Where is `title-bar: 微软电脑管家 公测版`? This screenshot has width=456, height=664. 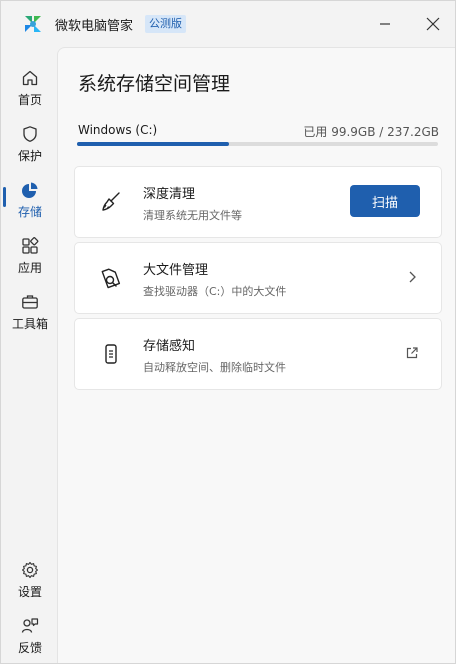
title-bar: 微软电脑管家 公测版 is located at coordinates (228, 24).